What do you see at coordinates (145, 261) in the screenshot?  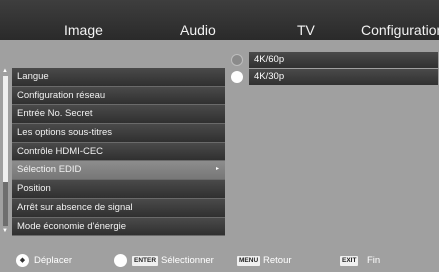 I see `enter-key-badge: ENTER` at bounding box center [145, 261].